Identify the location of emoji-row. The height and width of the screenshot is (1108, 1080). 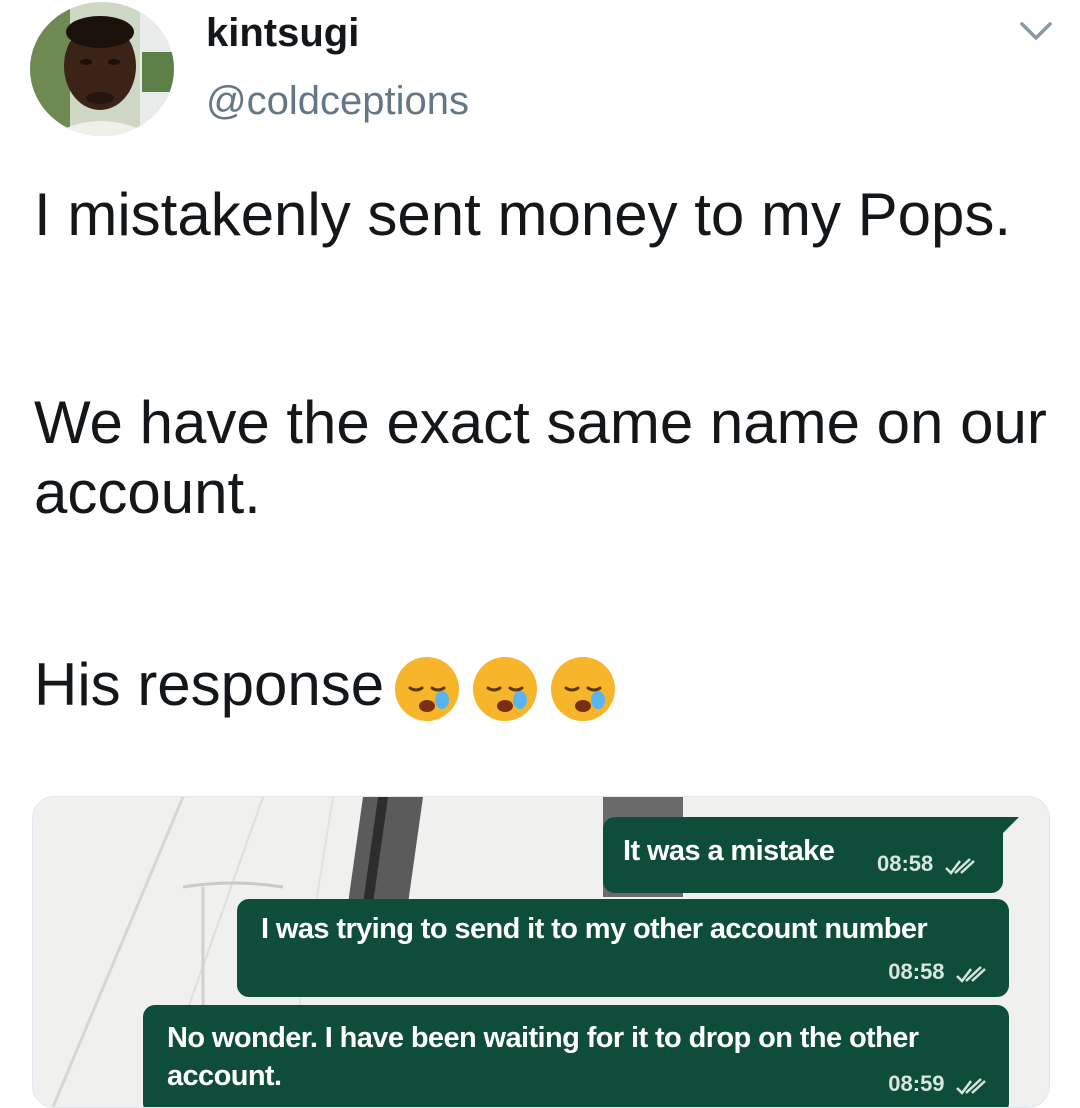
(505, 689).